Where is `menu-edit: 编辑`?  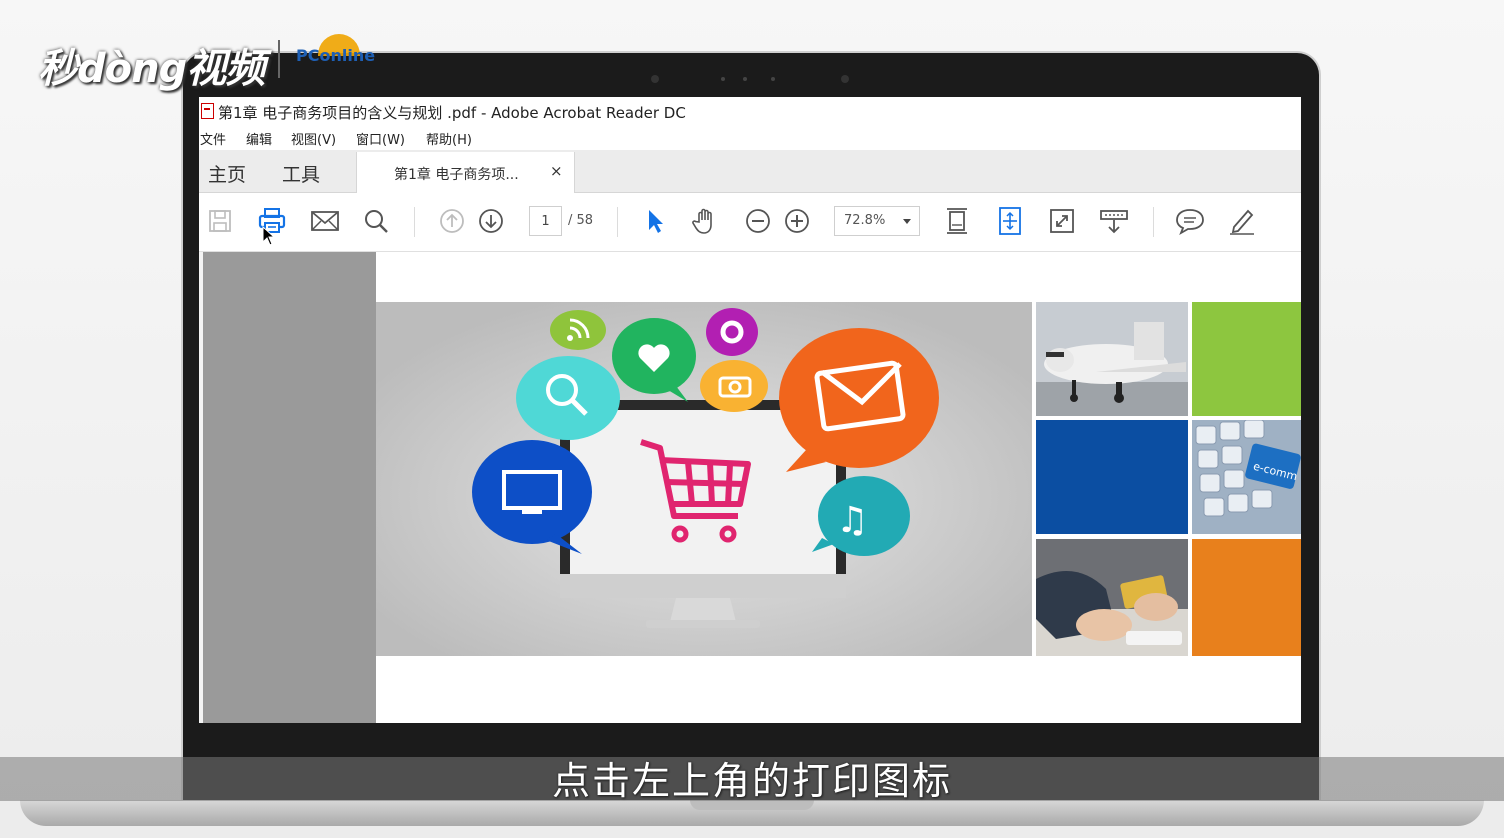 menu-edit: 编辑 is located at coordinates (259, 138).